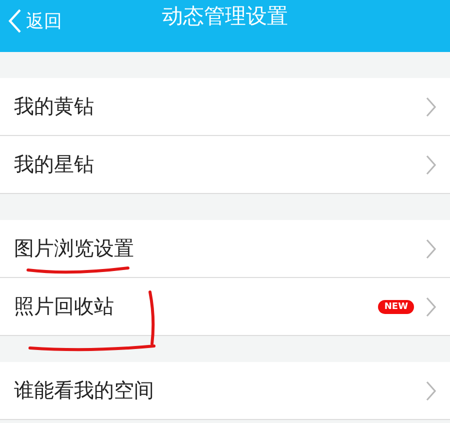 The height and width of the screenshot is (423, 450). I want to click on settings-row: 谁能看我的空间, so click(225, 391).